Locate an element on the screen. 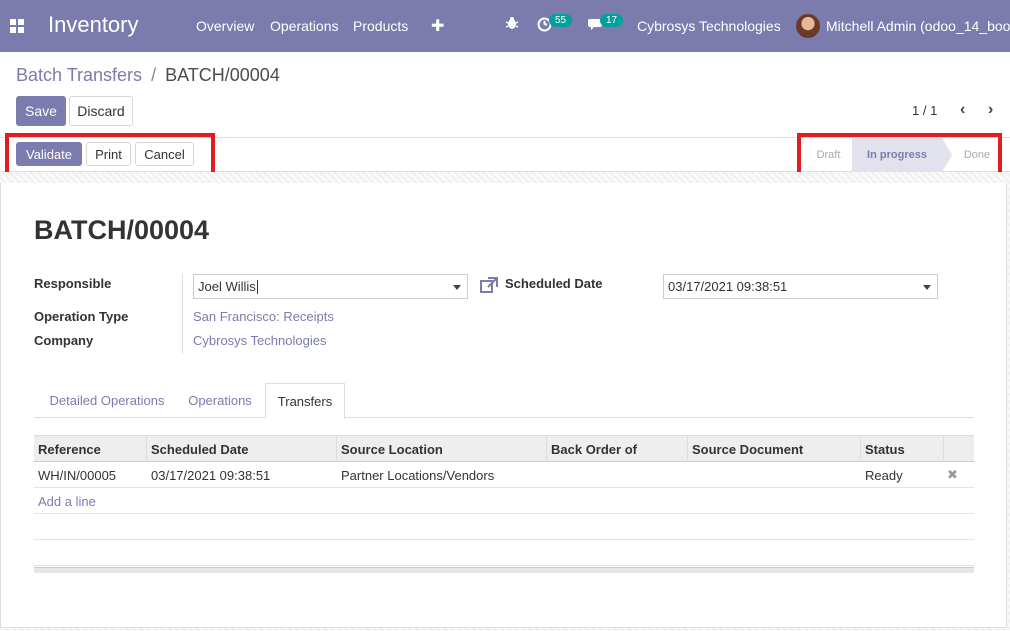  record-title: BATCH/00004 is located at coordinates (122, 230).